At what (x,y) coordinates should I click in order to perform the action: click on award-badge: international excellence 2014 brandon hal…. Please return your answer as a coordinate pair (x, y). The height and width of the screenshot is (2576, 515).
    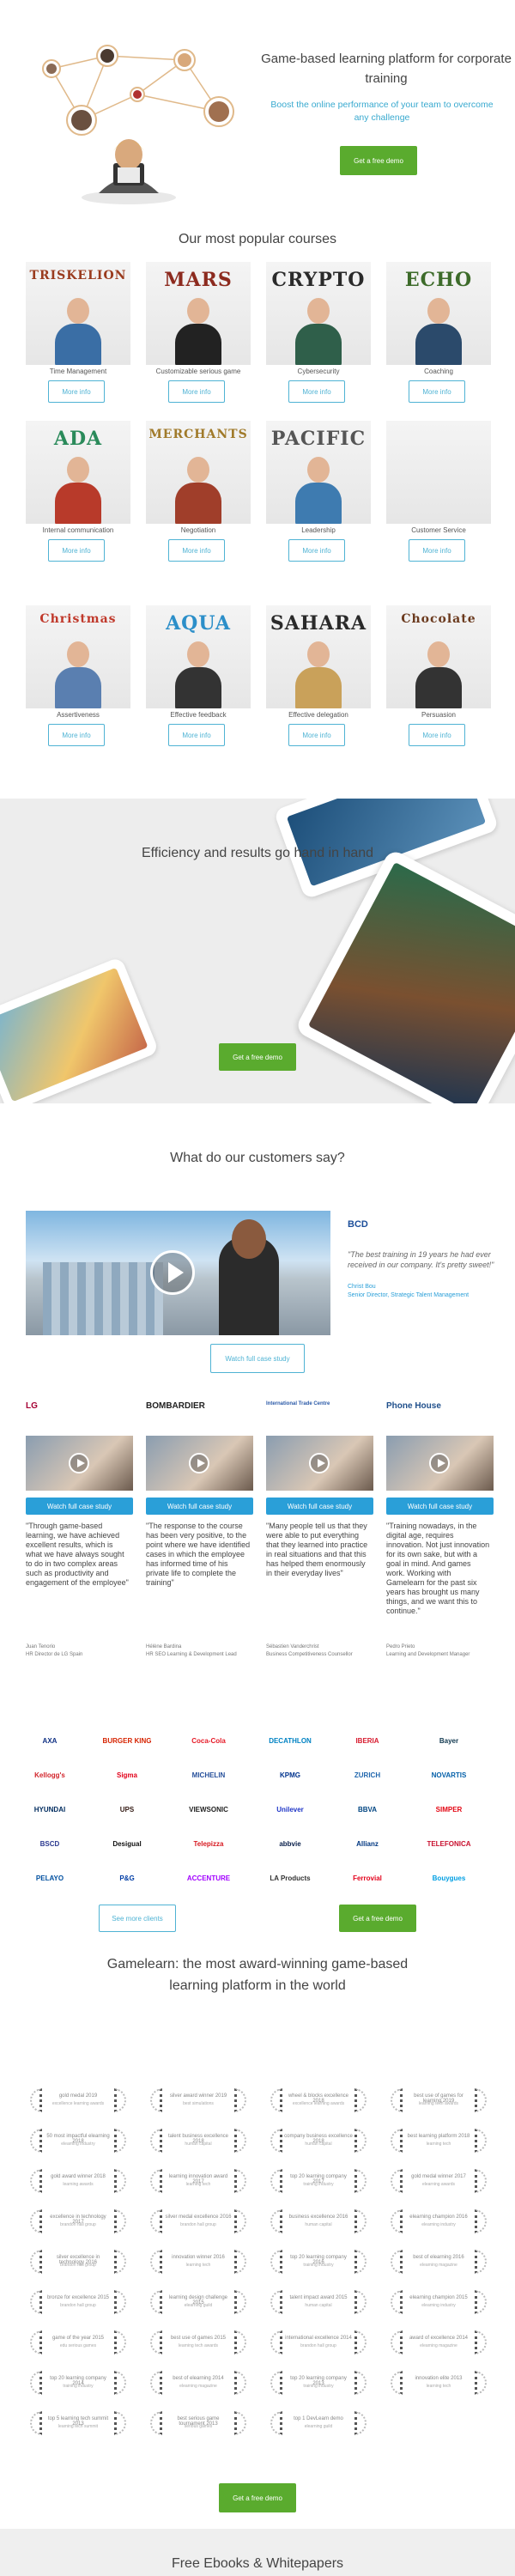
    Looking at the image, I should click on (318, 2342).